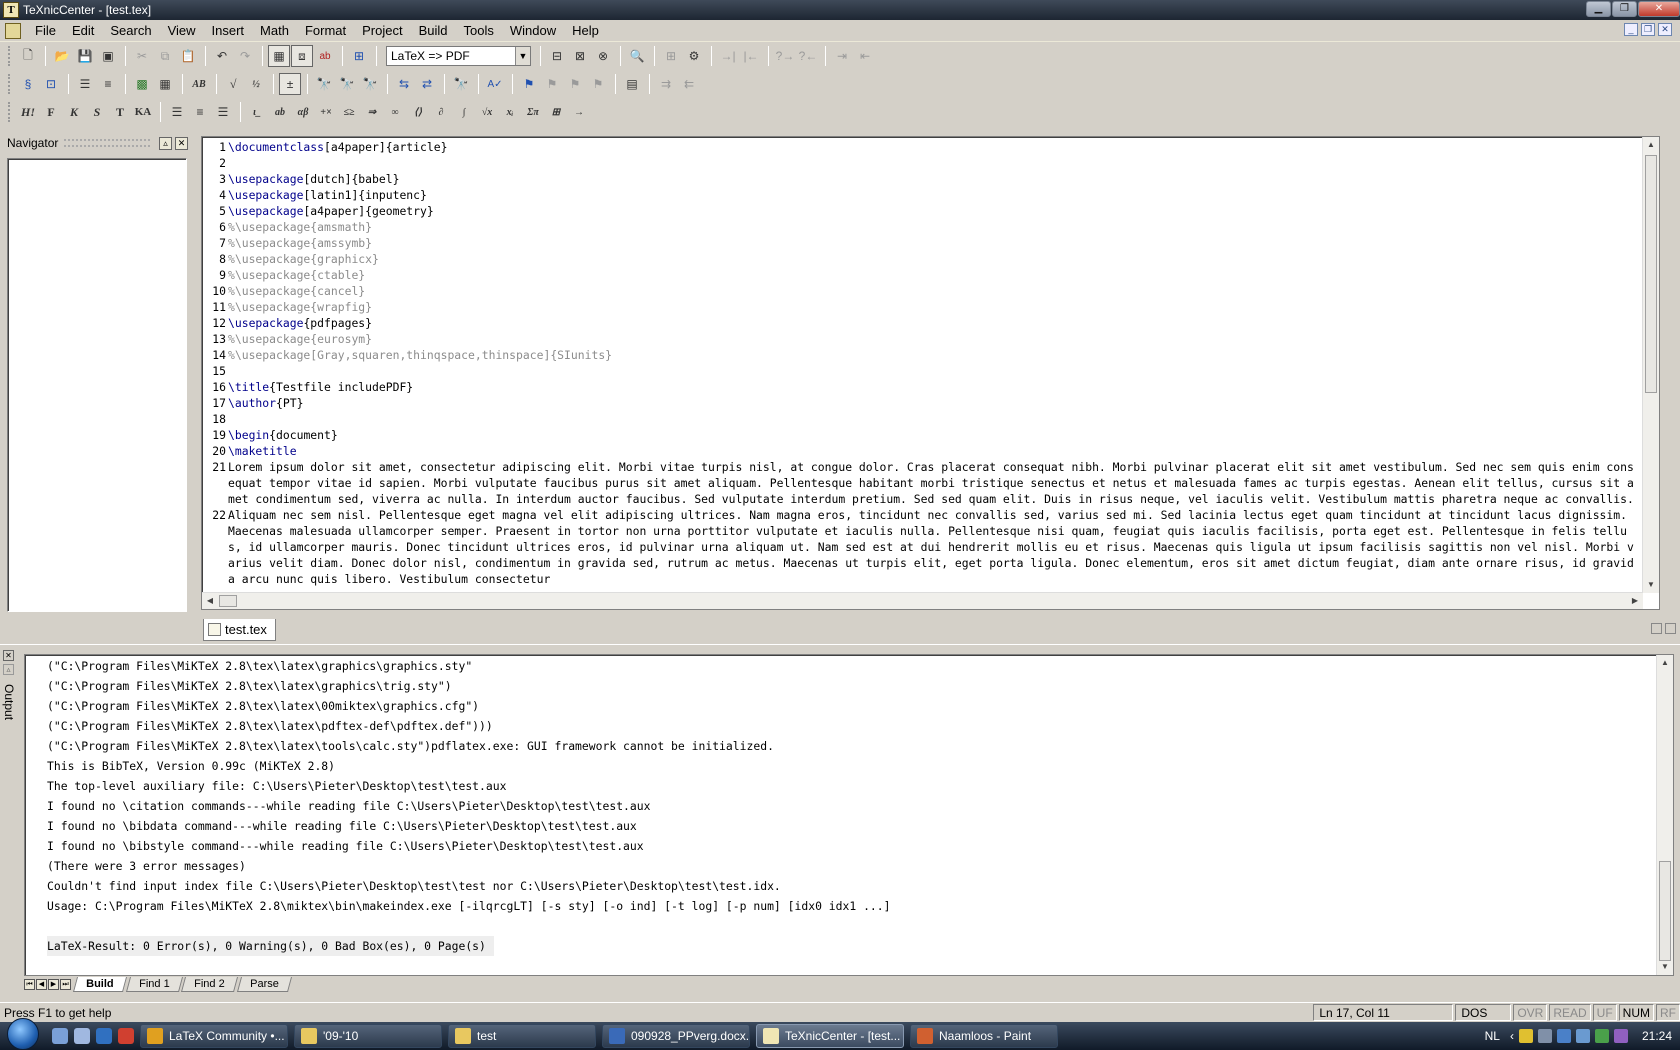 The height and width of the screenshot is (1050, 1680). What do you see at coordinates (256, 84) in the screenshot?
I see `fraction-icon: ½` at bounding box center [256, 84].